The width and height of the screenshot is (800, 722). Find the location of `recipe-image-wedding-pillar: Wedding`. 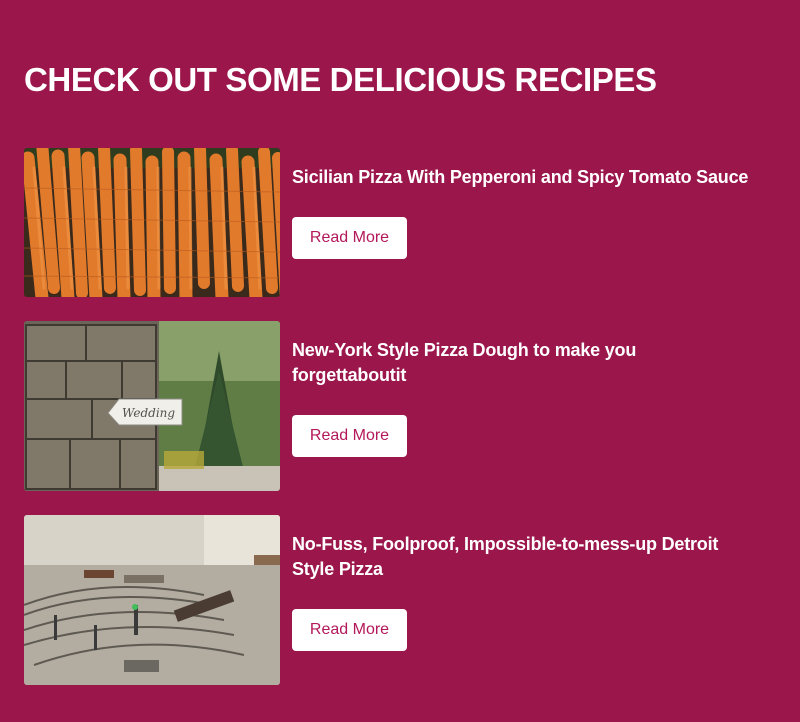

recipe-image-wedding-pillar: Wedding is located at coordinates (152, 406).